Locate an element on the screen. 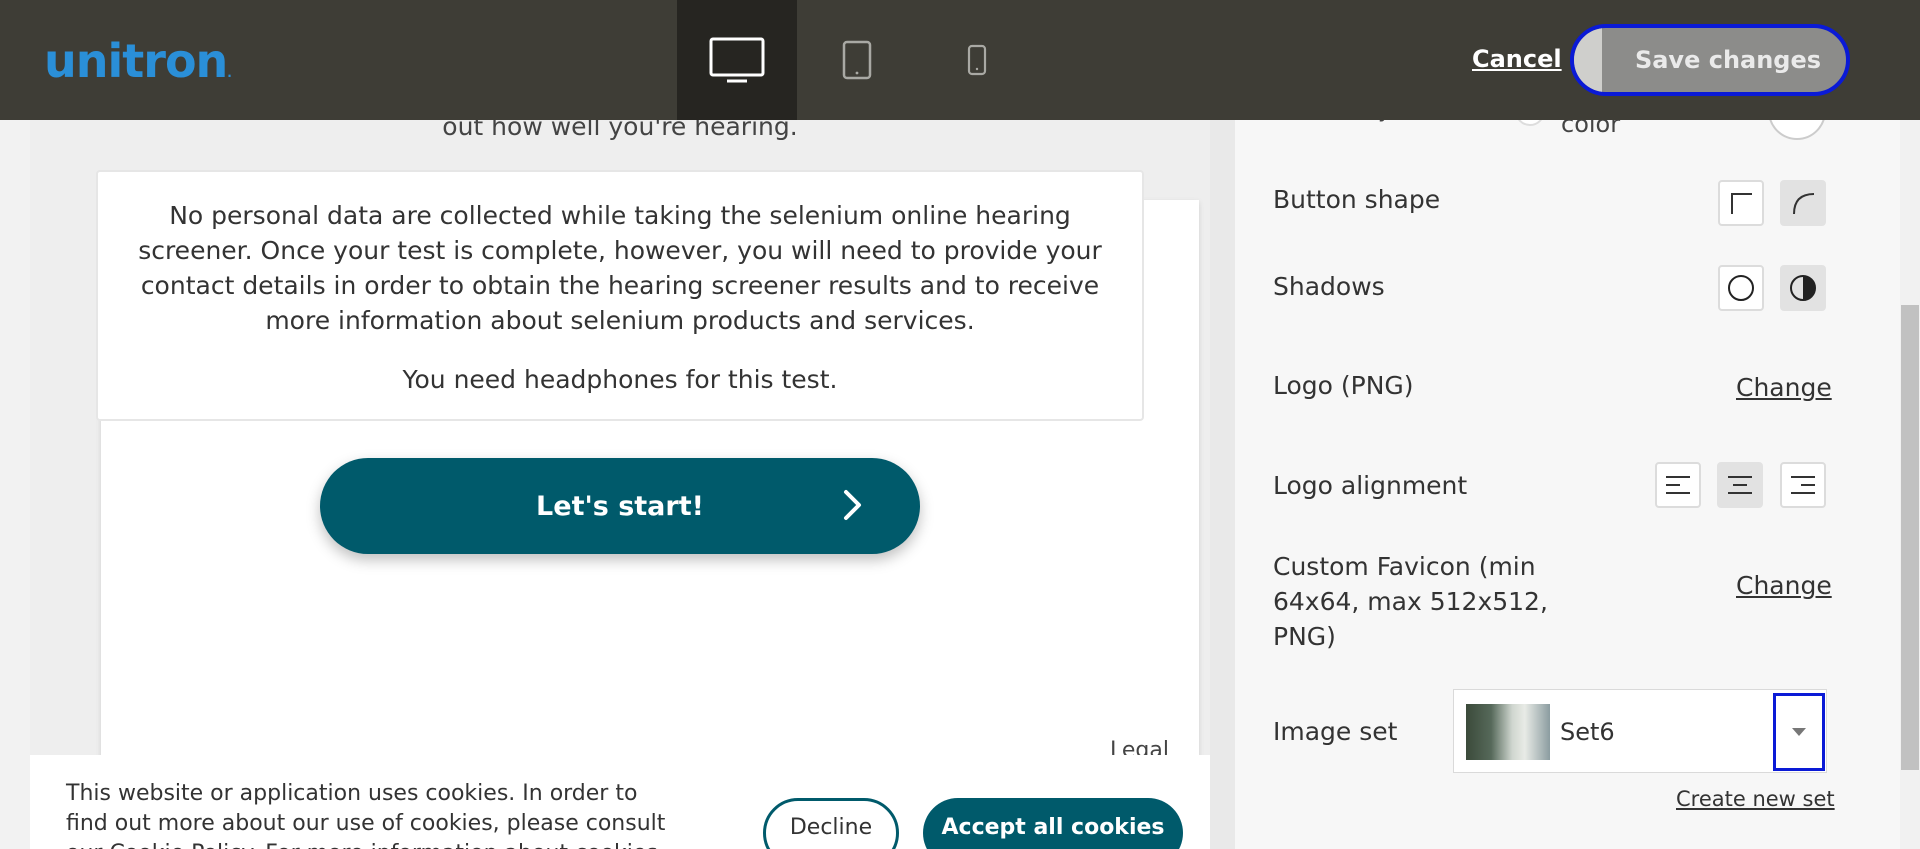  align-left-option is located at coordinates (1678, 485).